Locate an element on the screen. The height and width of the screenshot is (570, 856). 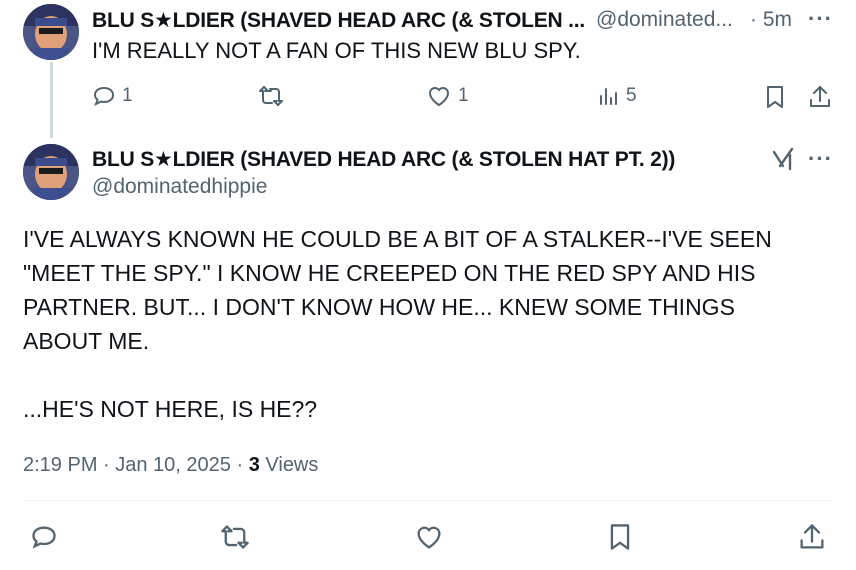
like-button-main is located at coordinates (429, 537).